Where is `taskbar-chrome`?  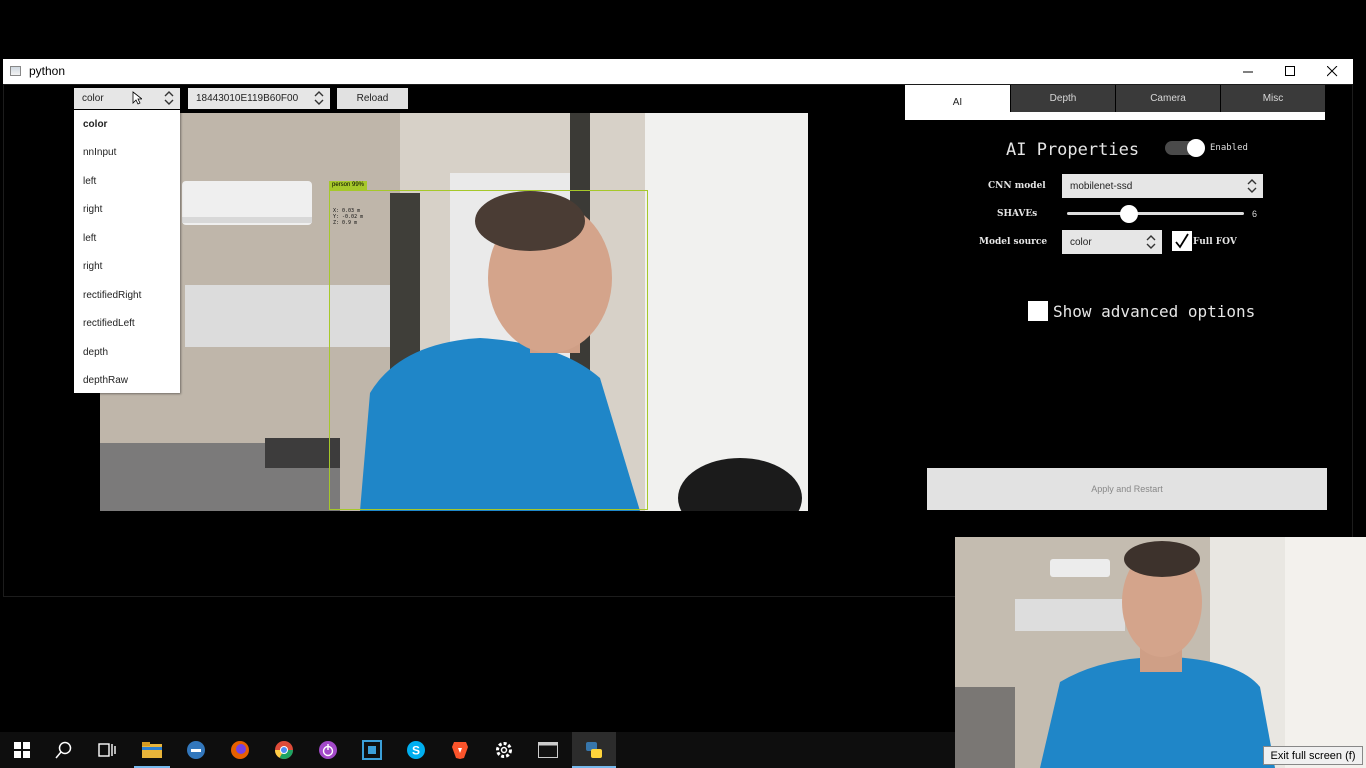
taskbar-chrome is located at coordinates (284, 750).